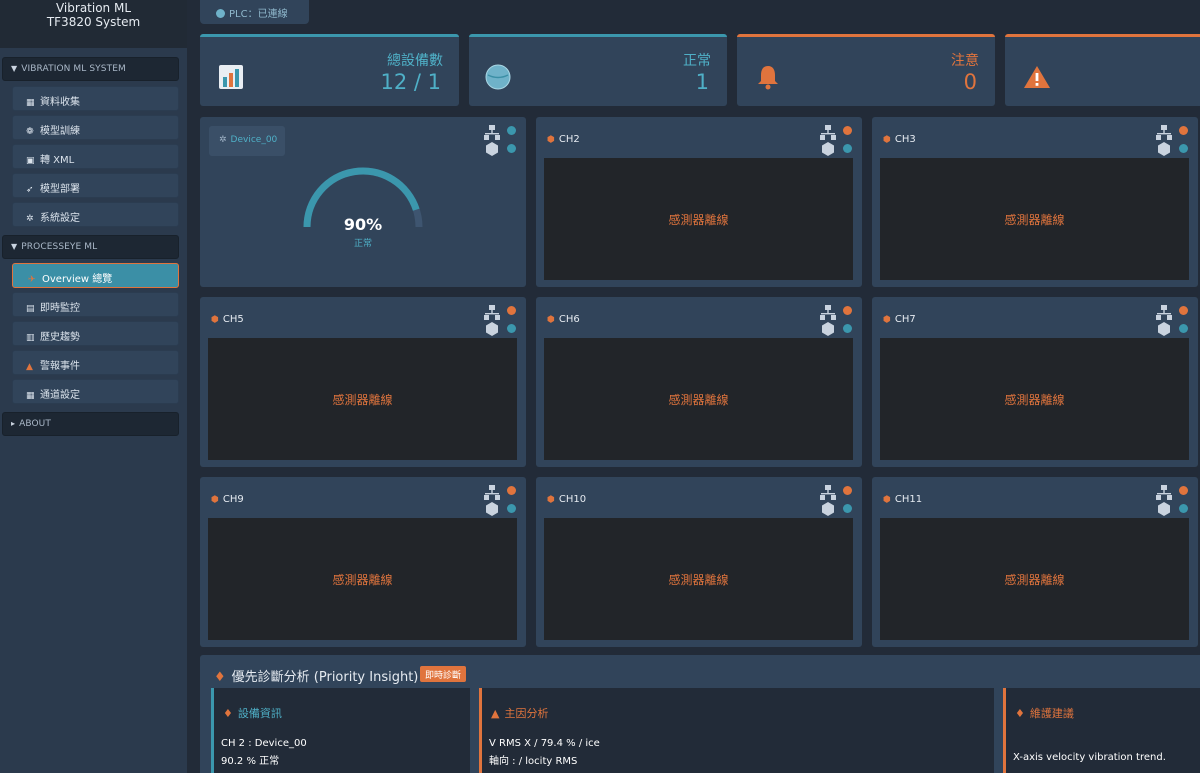 The height and width of the screenshot is (773, 1200). I want to click on warning-triangle-icon, so click(1037, 77).